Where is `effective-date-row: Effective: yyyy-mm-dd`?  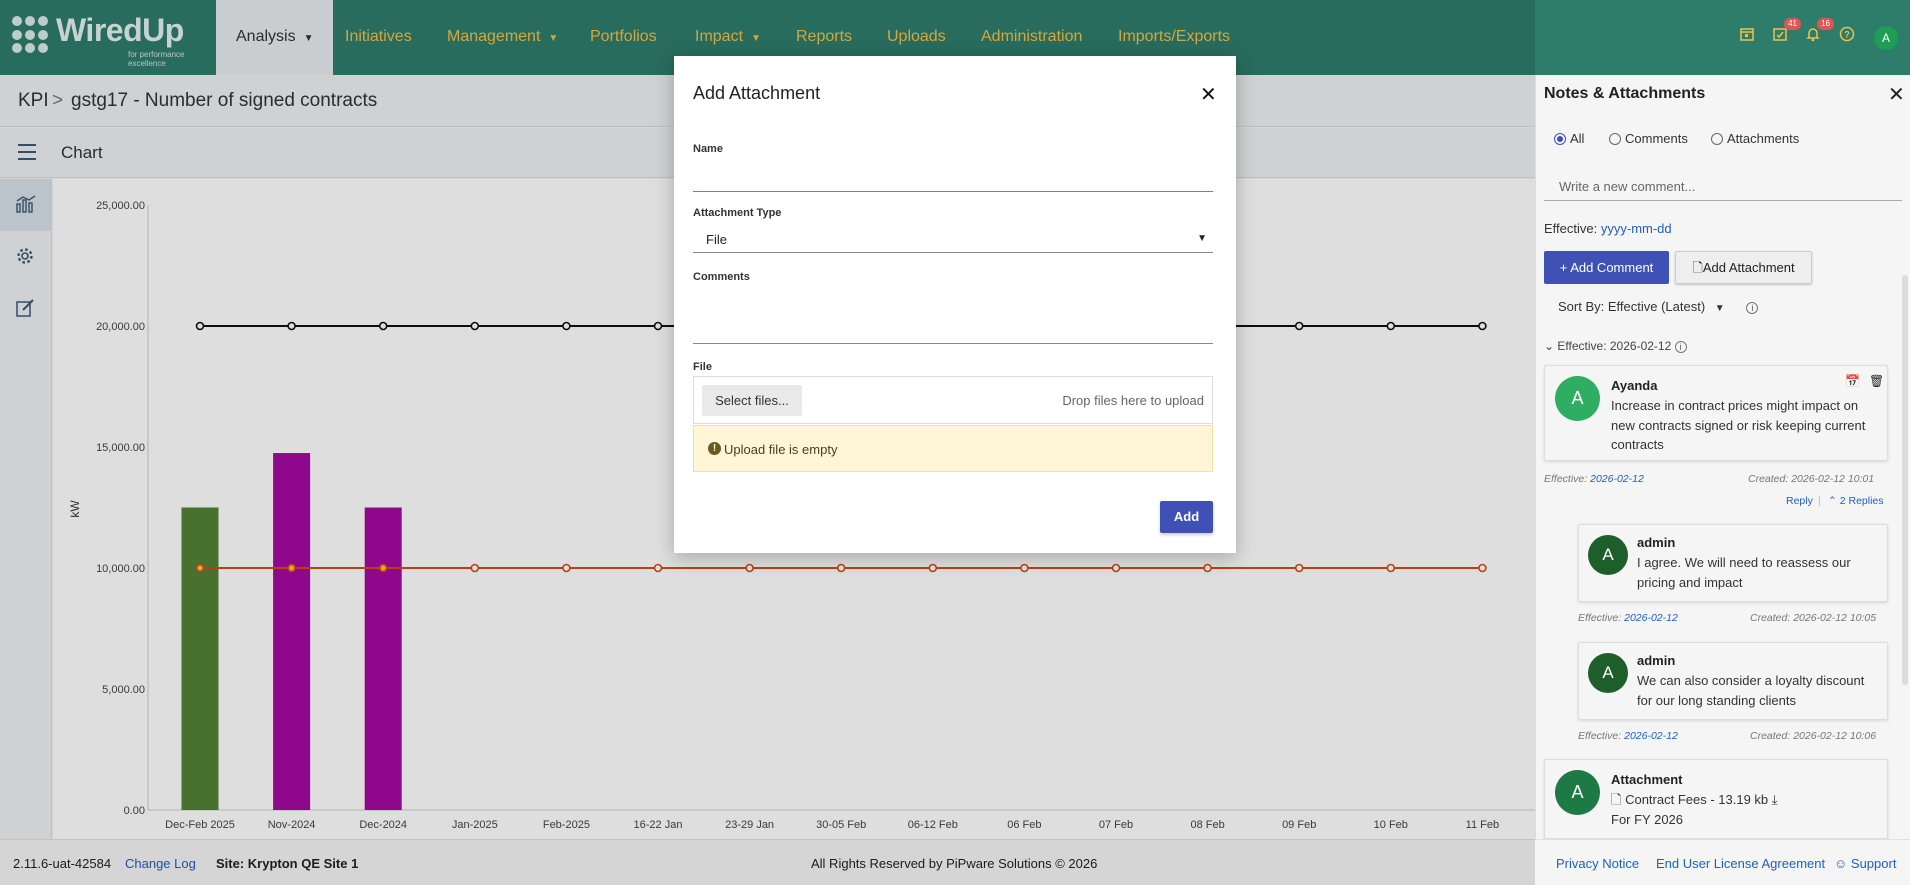 effective-date-row: Effective: yyyy-mm-dd is located at coordinates (1608, 228).